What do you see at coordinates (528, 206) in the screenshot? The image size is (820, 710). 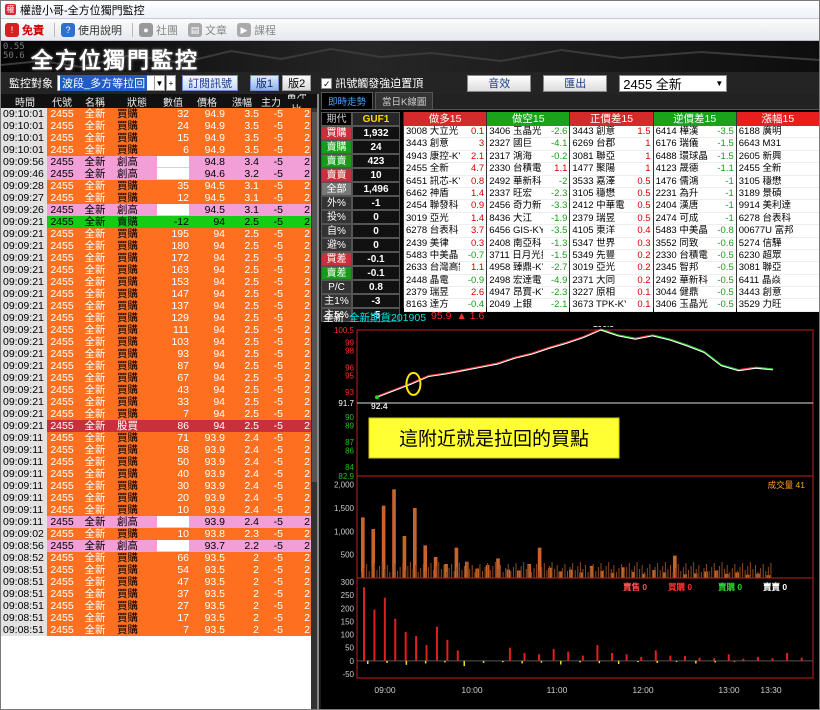 I see `ranking-item: 2456 奇力新 -3.3` at bounding box center [528, 206].